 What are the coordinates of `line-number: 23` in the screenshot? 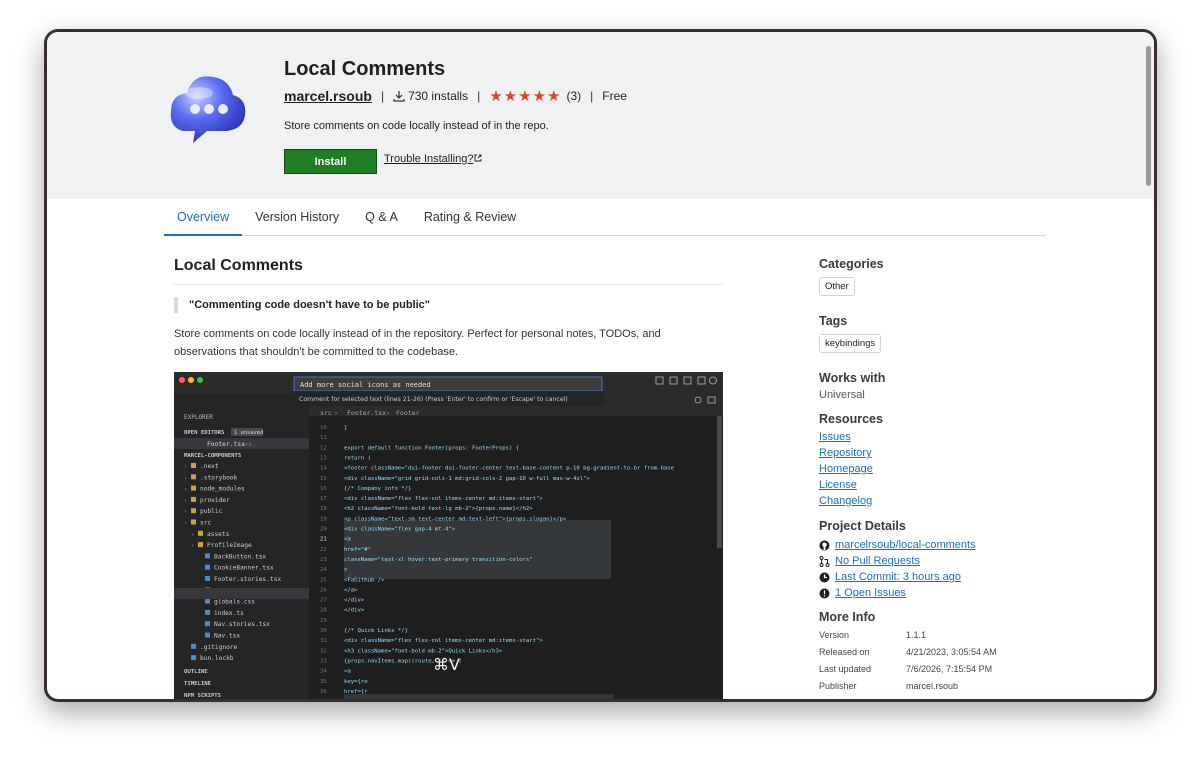 It's located at (323, 560).